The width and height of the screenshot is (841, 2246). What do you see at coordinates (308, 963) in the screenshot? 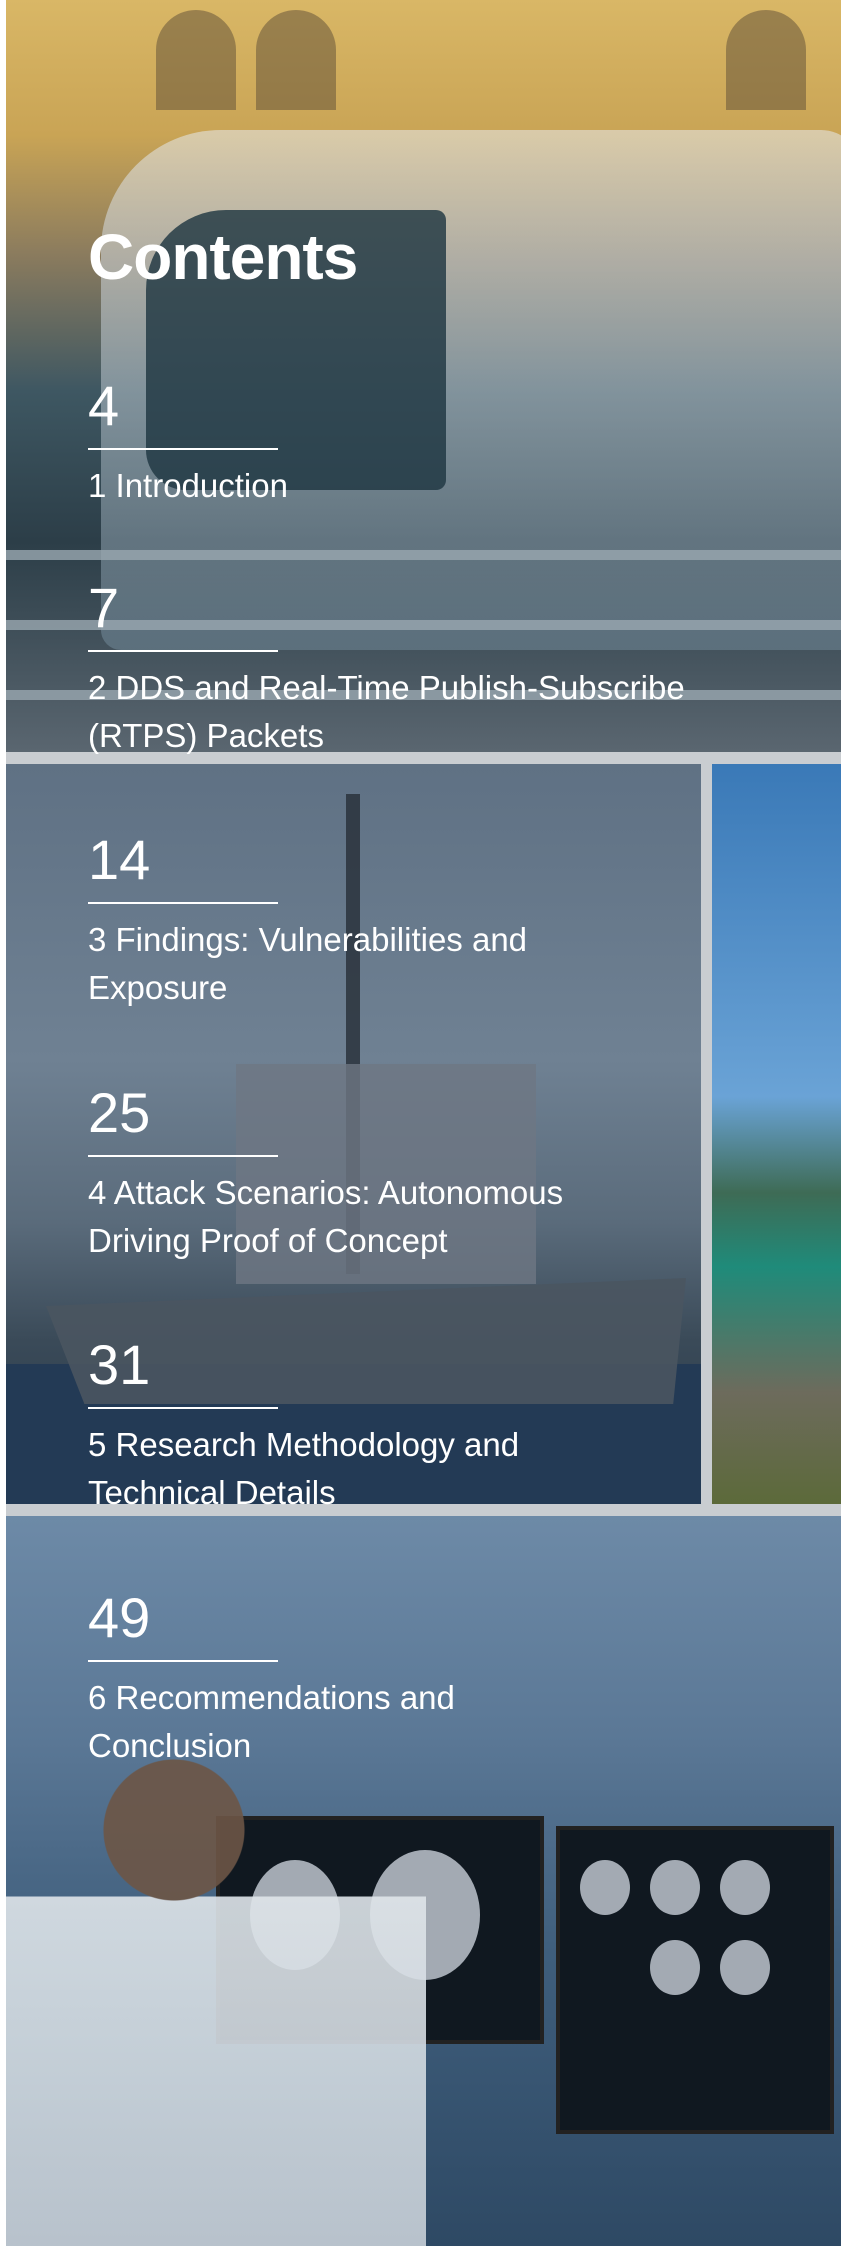
I see `toc-entry-label: 3 Findings: Vulnerabilities and Exposure` at bounding box center [308, 963].